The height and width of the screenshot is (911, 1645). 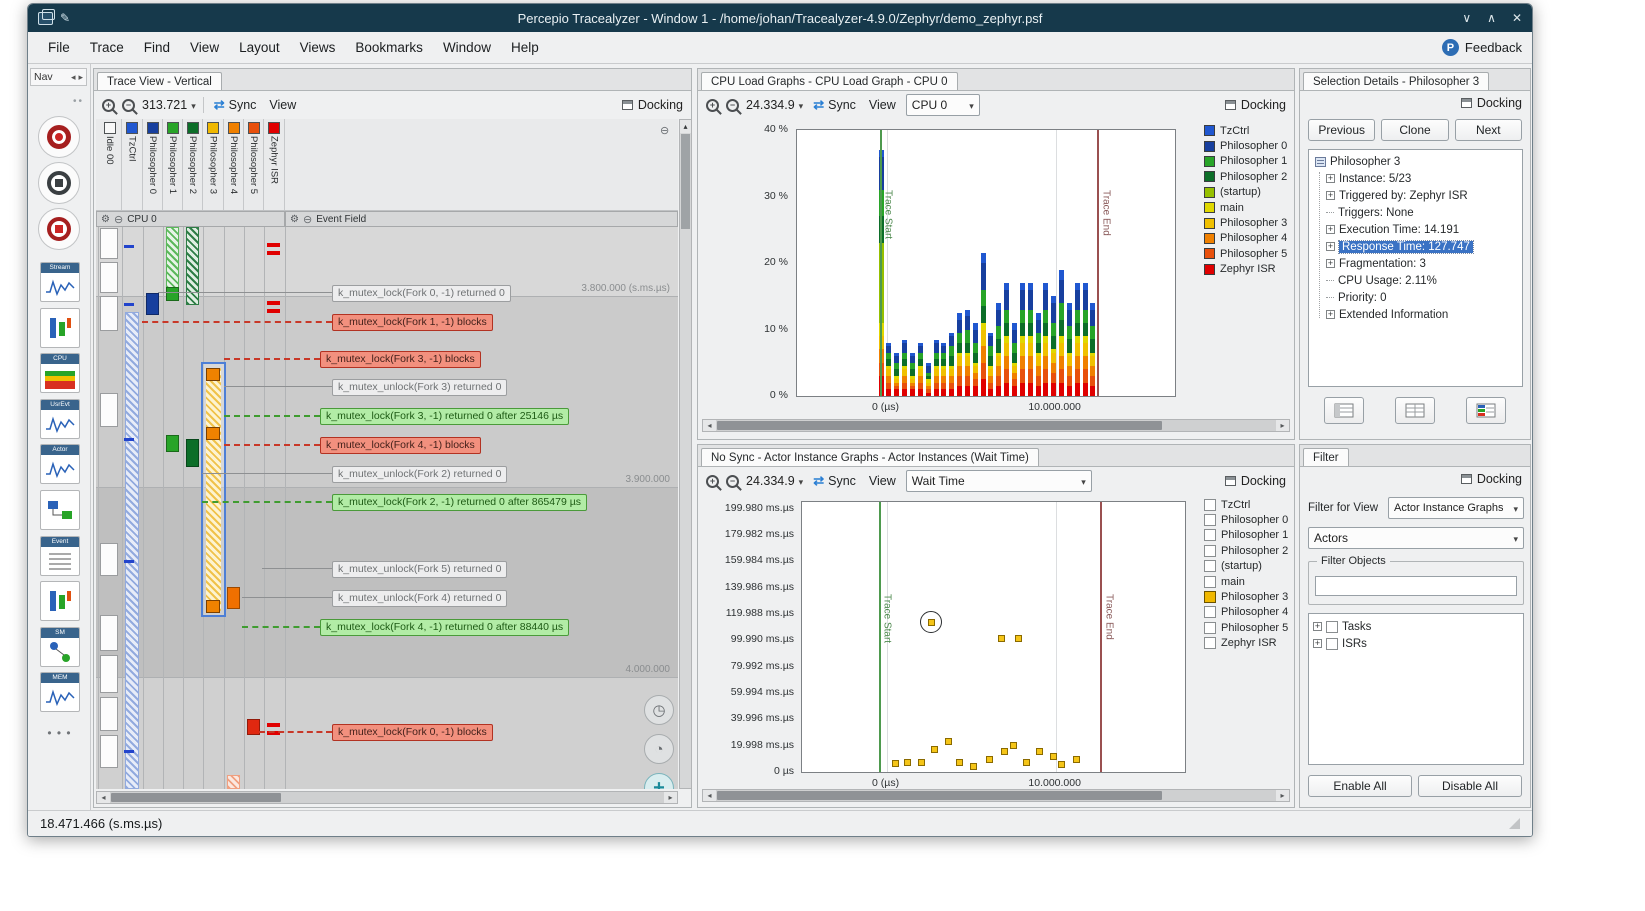 What do you see at coordinates (412, 322) in the screenshot?
I see `event-label: k_mutex_lock(Fork 1, -1) blocks` at bounding box center [412, 322].